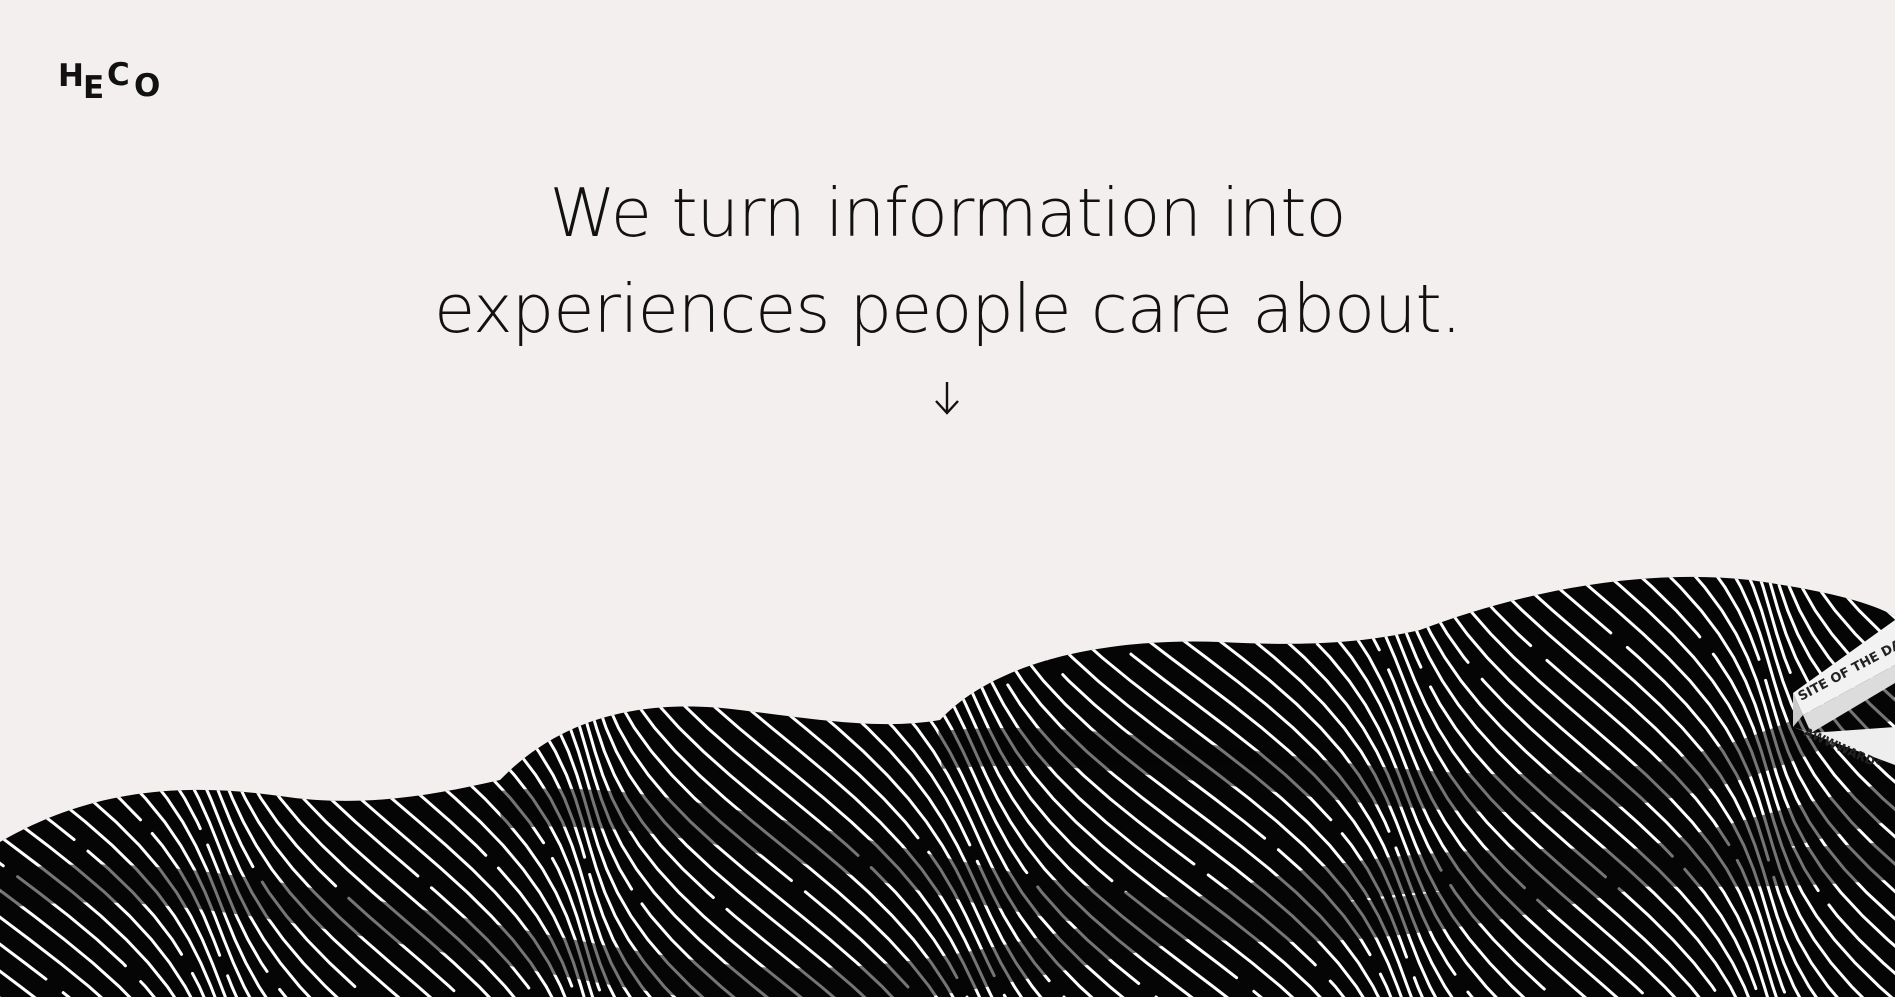 The height and width of the screenshot is (997, 1895). I want to click on award-ribbon-icon: SITE OF THE DAY AWWWARDS, so click(1844, 696).